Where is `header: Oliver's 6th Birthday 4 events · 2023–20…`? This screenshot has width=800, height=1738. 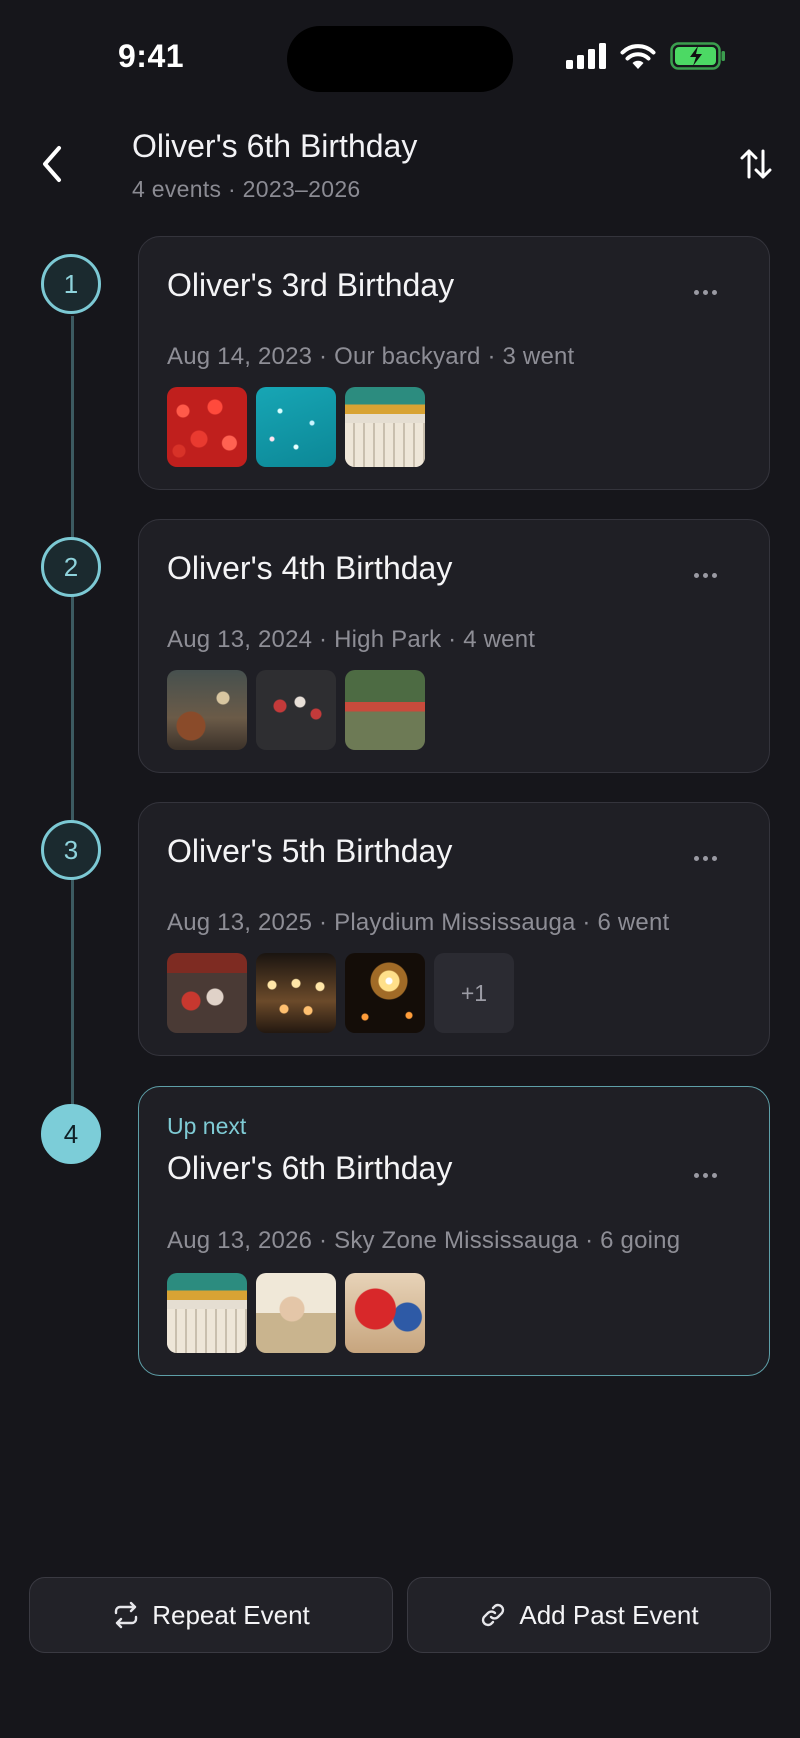 header: Oliver's 6th Birthday 4 events · 2023–20… is located at coordinates (400, 165).